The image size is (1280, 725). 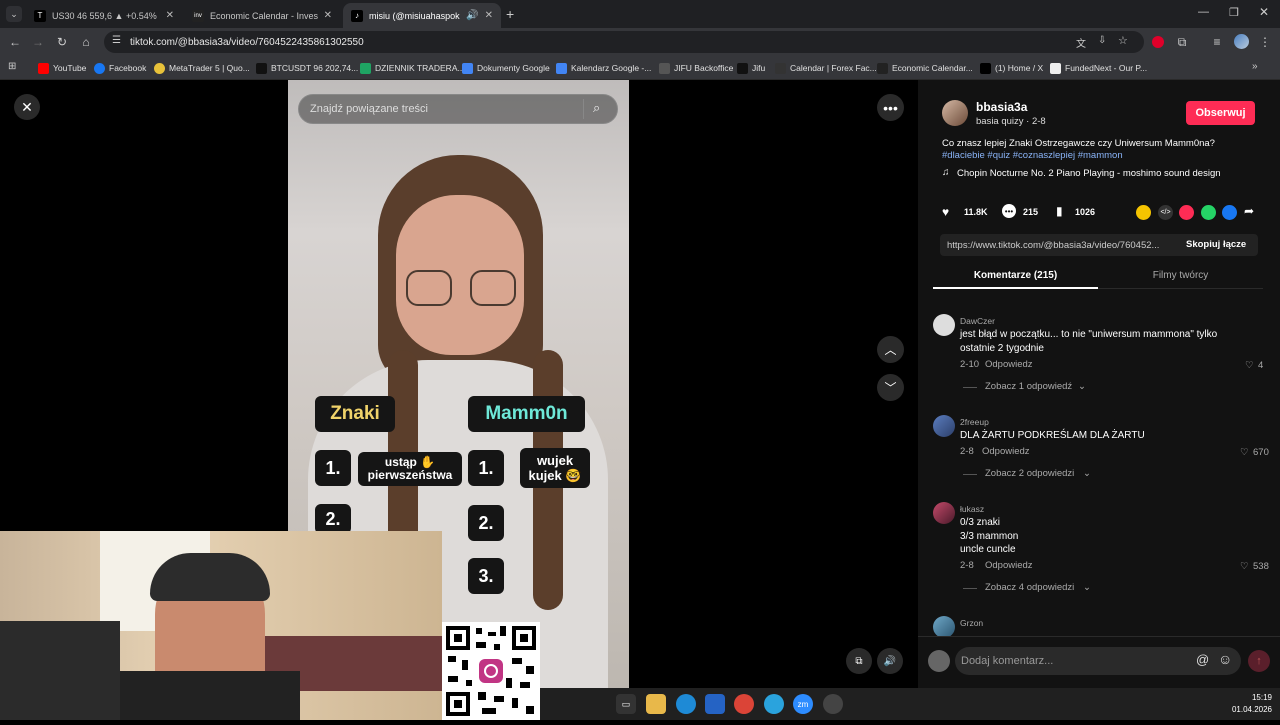 What do you see at coordinates (974, 422) in the screenshot?
I see `comment-username: 2freeup` at bounding box center [974, 422].